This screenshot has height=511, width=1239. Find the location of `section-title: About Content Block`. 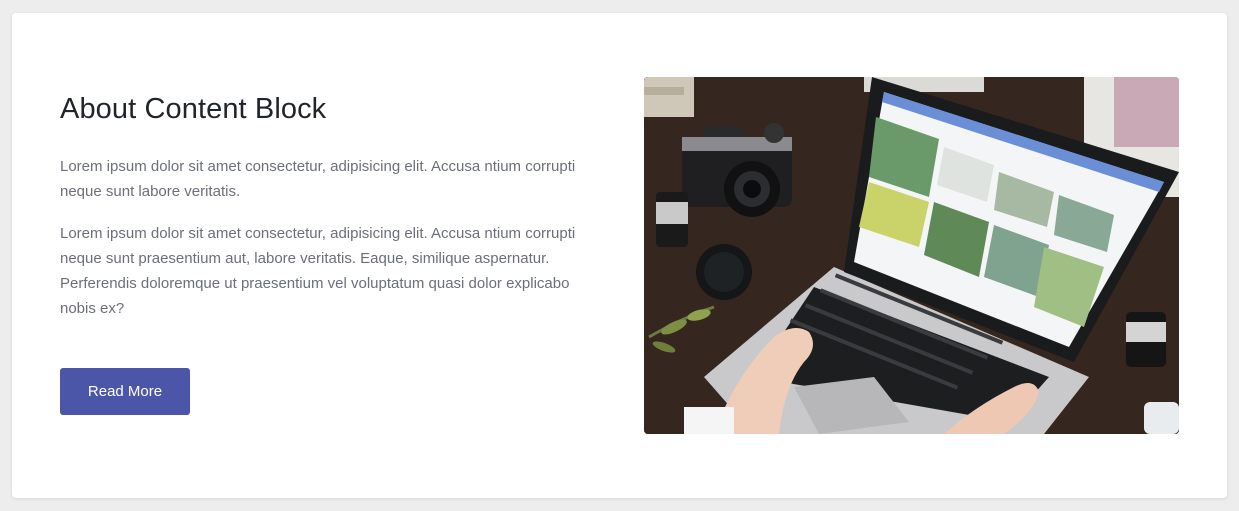

section-title: About Content Block is located at coordinates (193, 109).